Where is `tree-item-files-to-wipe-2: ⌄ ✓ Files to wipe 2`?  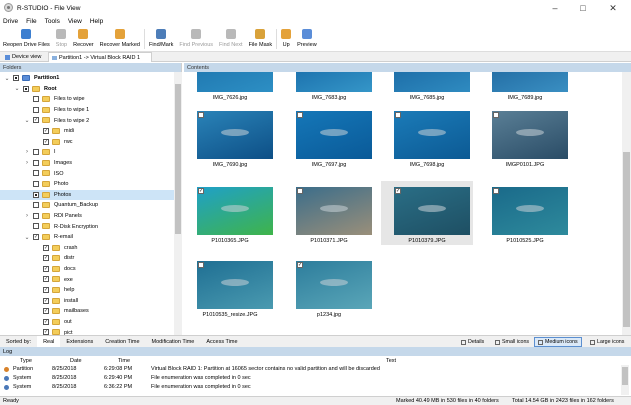
tree-item-files-to-wipe-2: ⌄ ✓ Files to wipe 2 is located at coordinates (87, 120).